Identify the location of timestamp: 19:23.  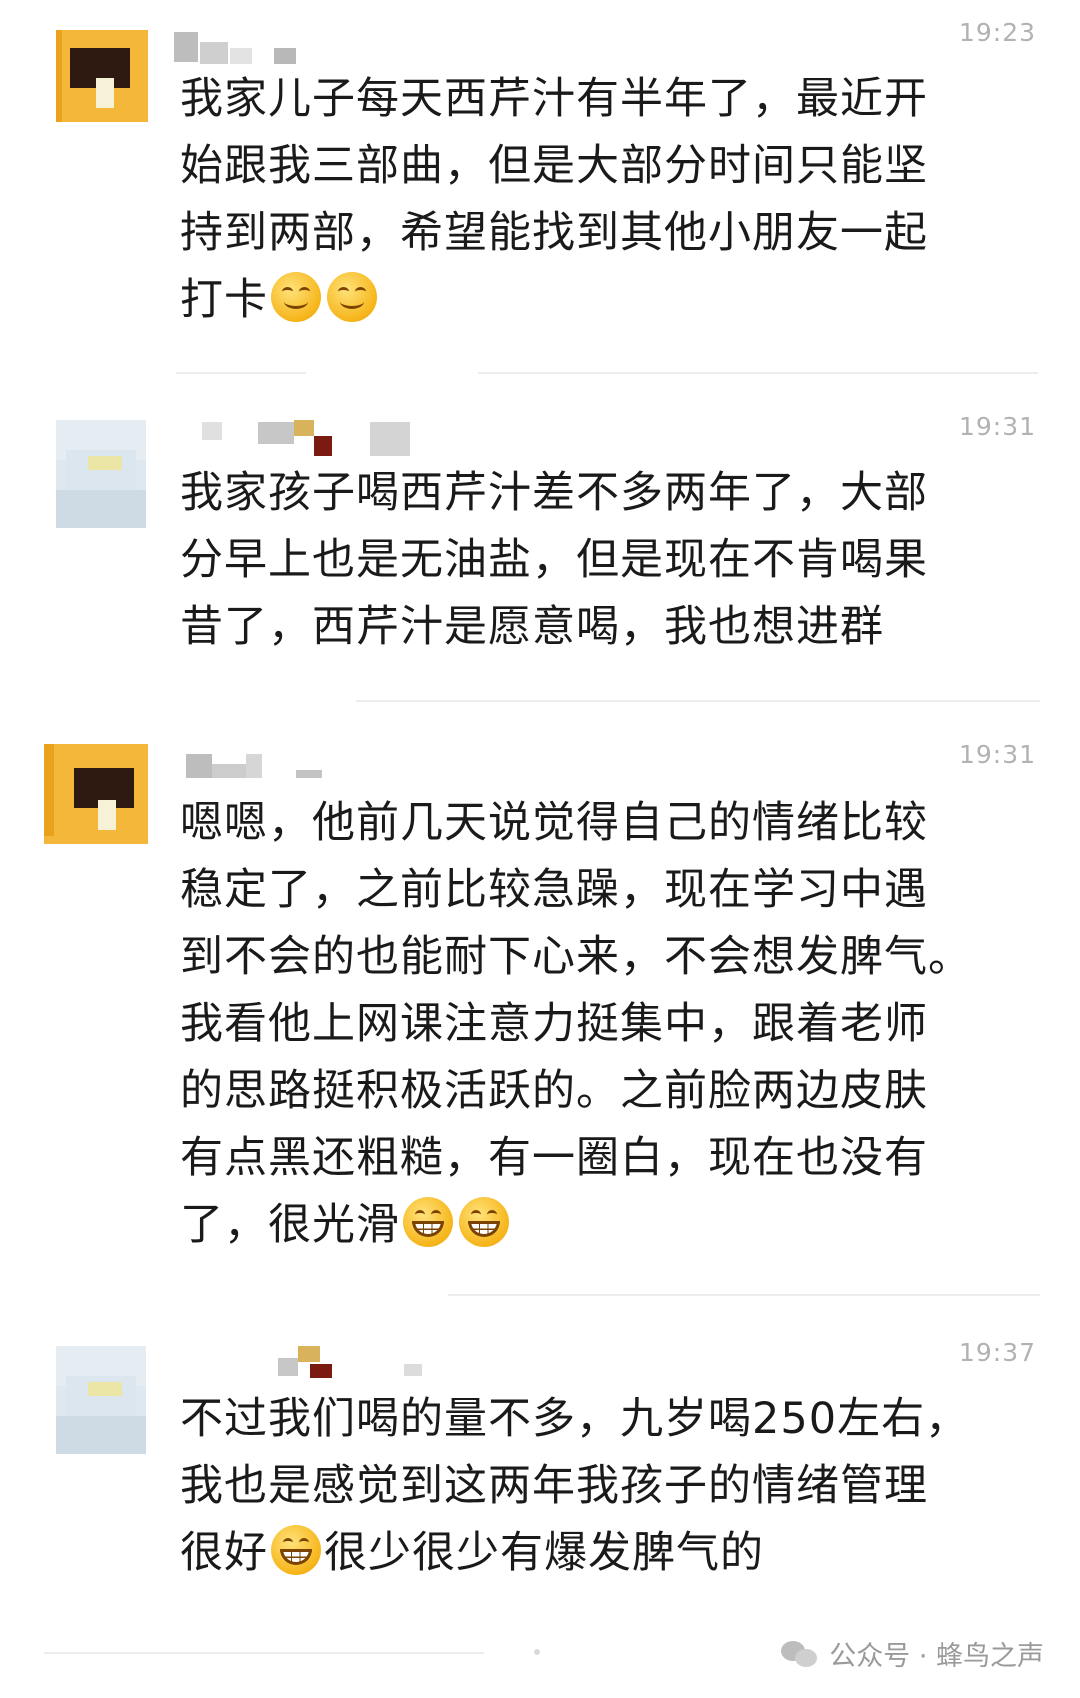
(997, 32).